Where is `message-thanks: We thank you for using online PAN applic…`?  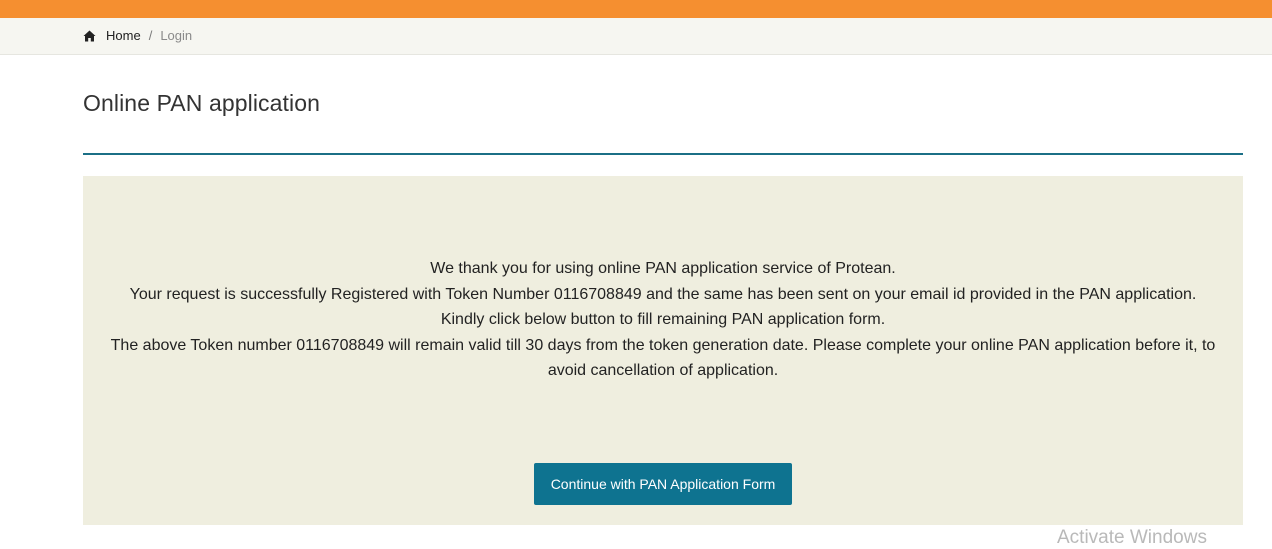 message-thanks: We thank you for using online PAN applic… is located at coordinates (663, 268).